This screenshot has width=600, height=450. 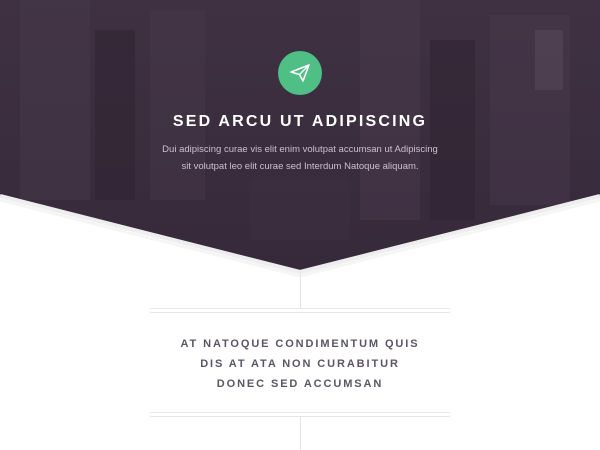 What do you see at coordinates (300, 433) in the screenshot?
I see `connector-line-bottom` at bounding box center [300, 433].